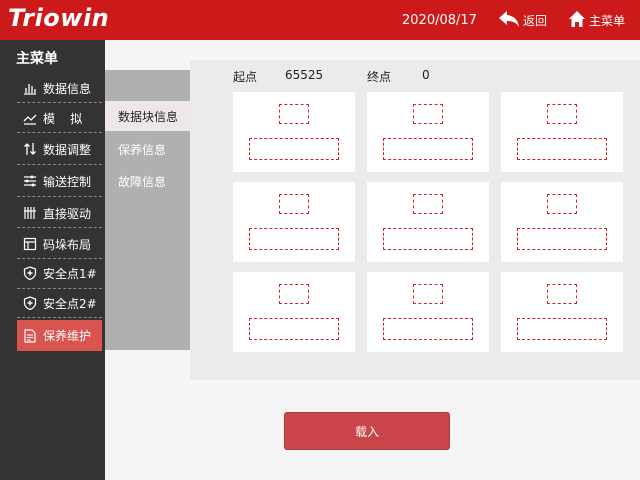  What do you see at coordinates (577, 20) in the screenshot?
I see `home-icon` at bounding box center [577, 20].